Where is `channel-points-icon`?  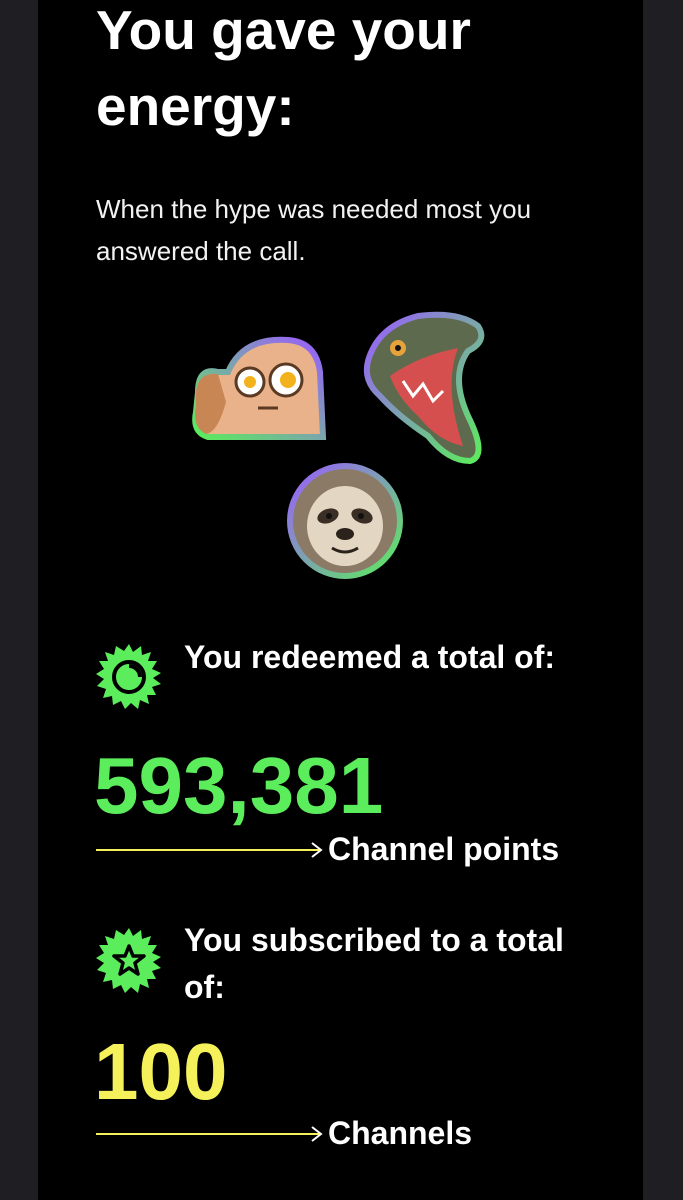 channel-points-icon is located at coordinates (128, 676).